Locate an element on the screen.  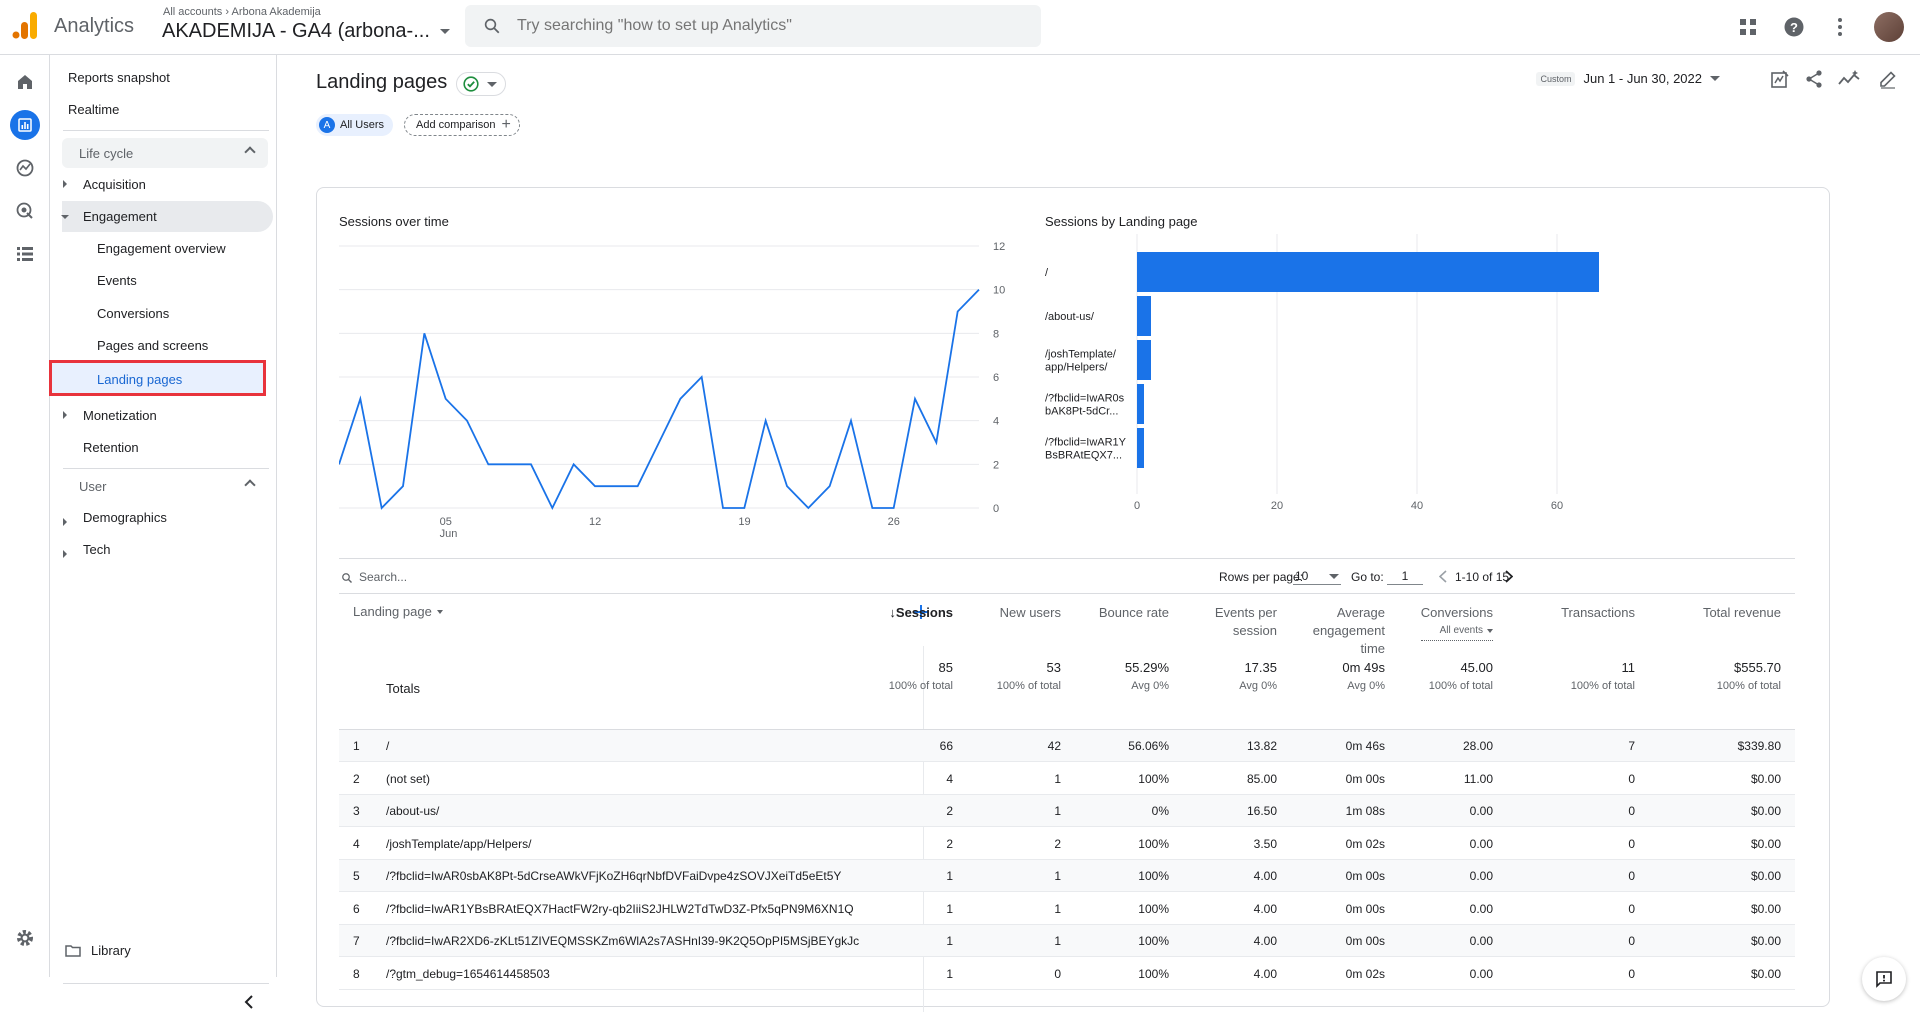
advertising-icon is located at coordinates (25, 211).